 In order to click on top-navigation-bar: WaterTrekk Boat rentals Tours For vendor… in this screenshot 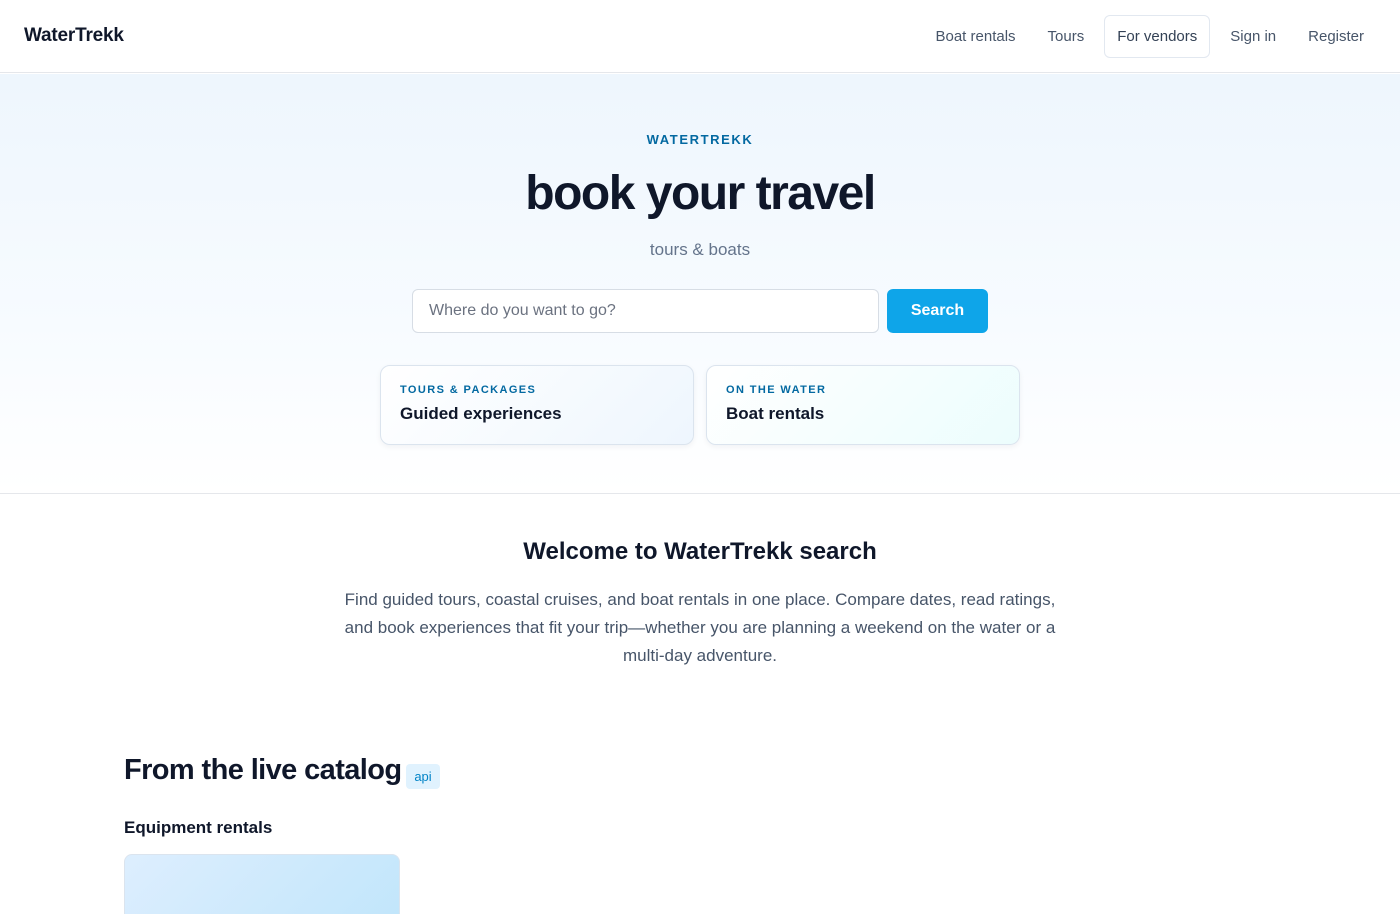, I will do `click(700, 36)`.